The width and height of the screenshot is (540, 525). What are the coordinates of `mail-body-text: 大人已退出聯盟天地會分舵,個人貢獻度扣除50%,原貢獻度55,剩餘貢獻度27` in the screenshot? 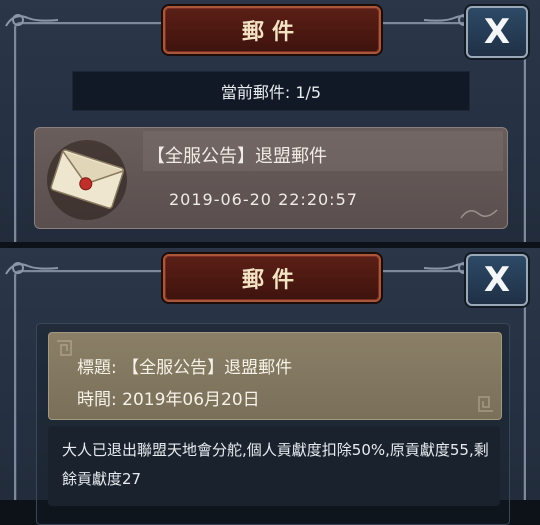 It's located at (275, 464).